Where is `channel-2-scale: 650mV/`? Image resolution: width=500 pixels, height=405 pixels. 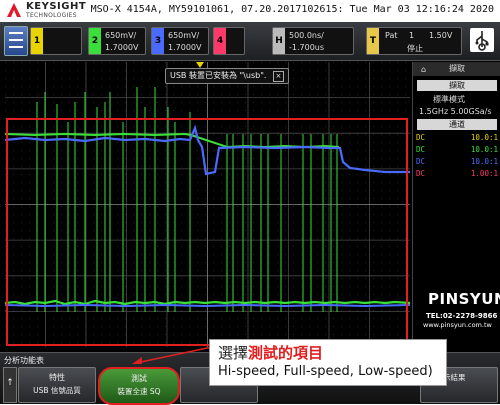 channel-2-scale: 650mV/ is located at coordinates (121, 35).